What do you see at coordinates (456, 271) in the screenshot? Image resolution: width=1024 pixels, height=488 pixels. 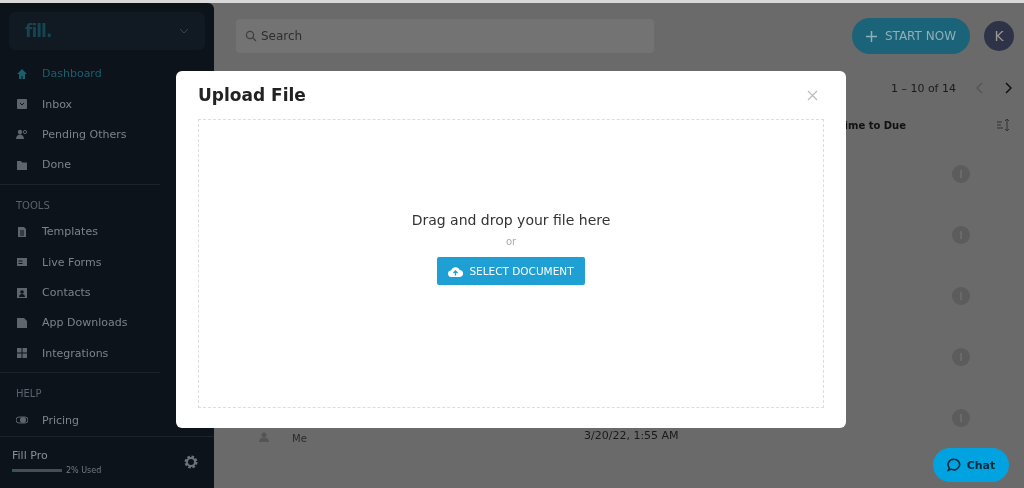 I see `cloud-upload-icon` at bounding box center [456, 271].